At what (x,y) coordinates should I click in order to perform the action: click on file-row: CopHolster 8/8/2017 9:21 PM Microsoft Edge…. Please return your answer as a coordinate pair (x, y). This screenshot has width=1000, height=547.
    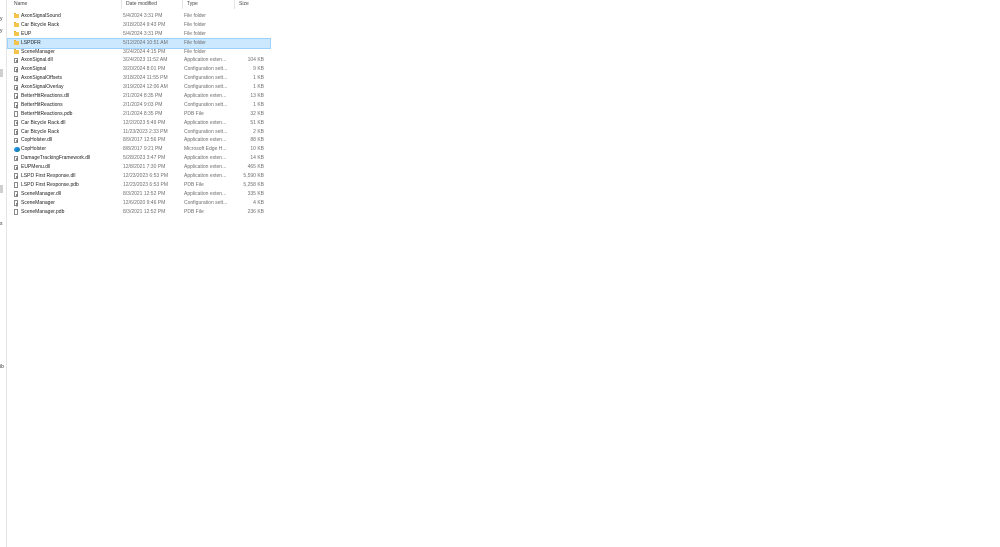
    Looking at the image, I should click on (139, 149).